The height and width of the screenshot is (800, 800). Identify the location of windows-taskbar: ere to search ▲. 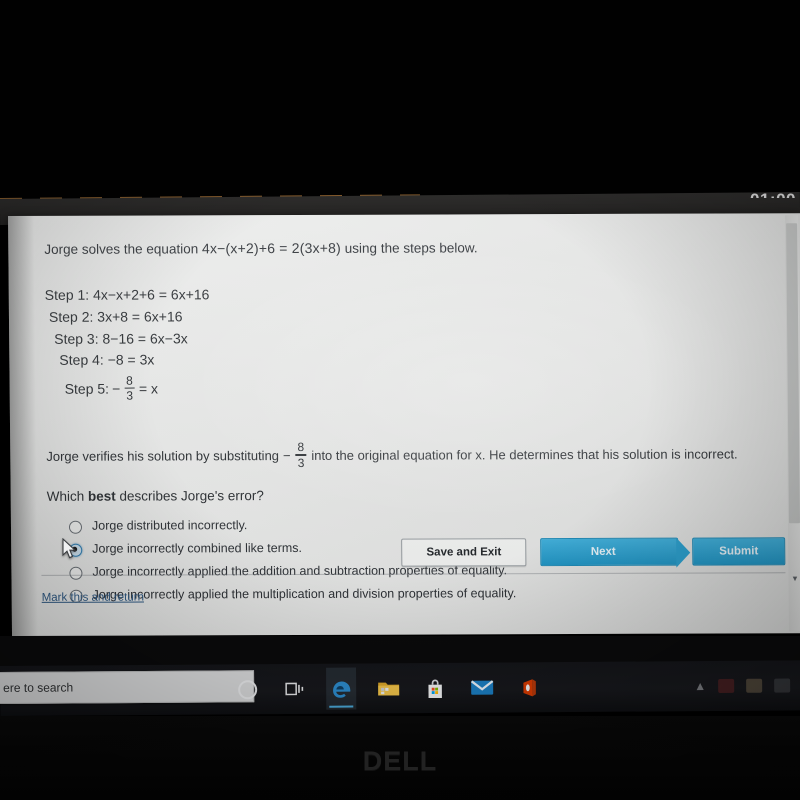
(400, 688).